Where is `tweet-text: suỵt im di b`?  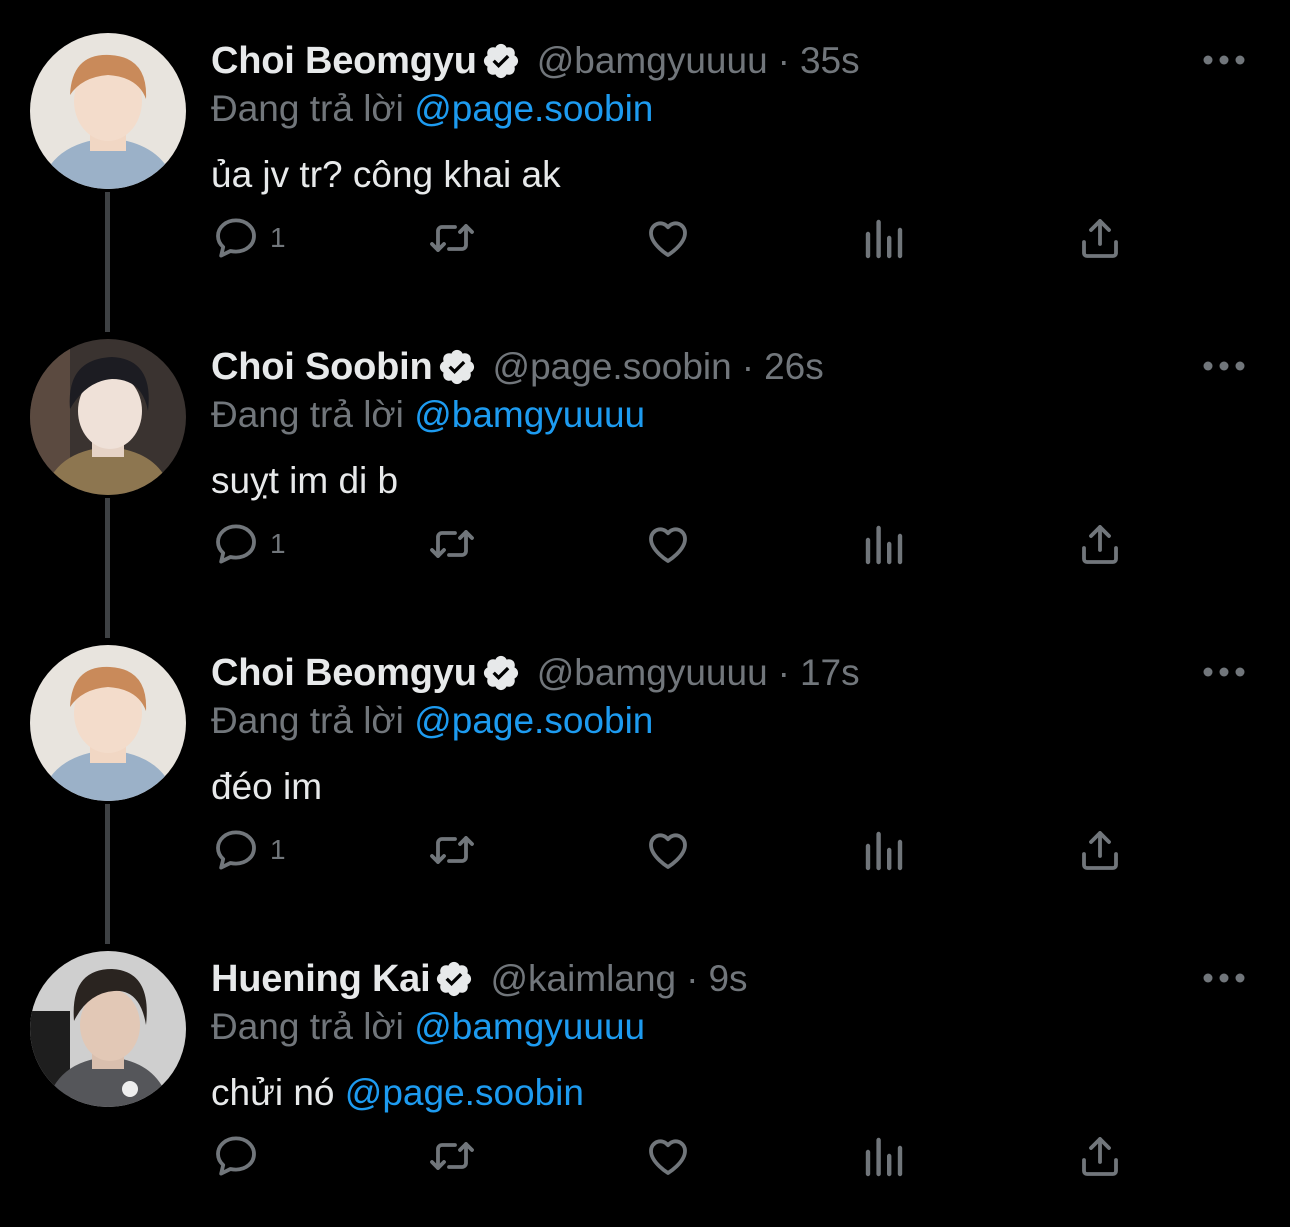
tweet-text: suỵt im di b is located at coordinates (304, 481).